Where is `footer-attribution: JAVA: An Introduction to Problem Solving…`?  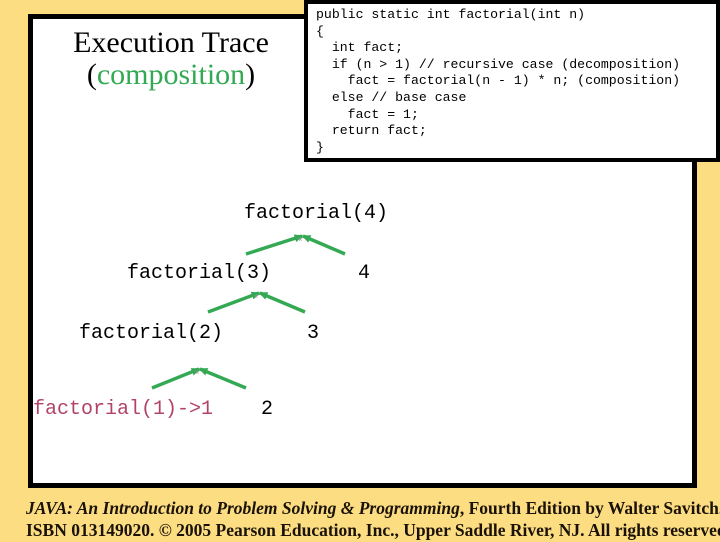
footer-attribution: JAVA: An Introduction to Problem Solving… is located at coordinates (360, 519).